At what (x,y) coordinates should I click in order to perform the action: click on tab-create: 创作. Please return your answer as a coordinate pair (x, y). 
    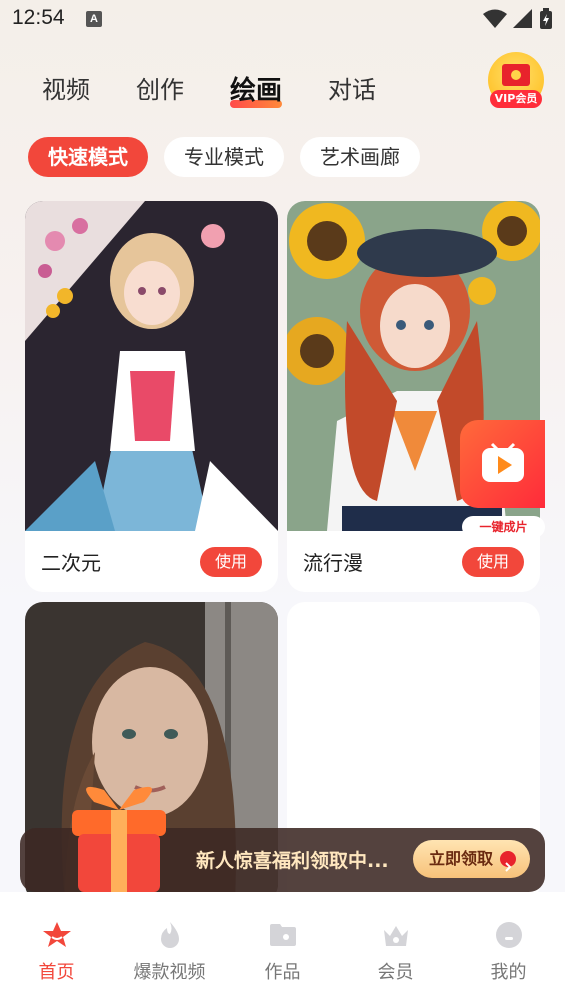
    Looking at the image, I should click on (160, 90).